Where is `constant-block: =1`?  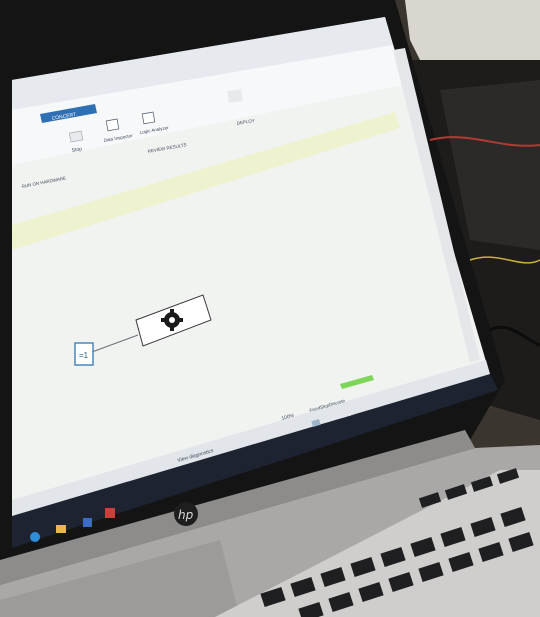 constant-block: =1 is located at coordinates (84, 354).